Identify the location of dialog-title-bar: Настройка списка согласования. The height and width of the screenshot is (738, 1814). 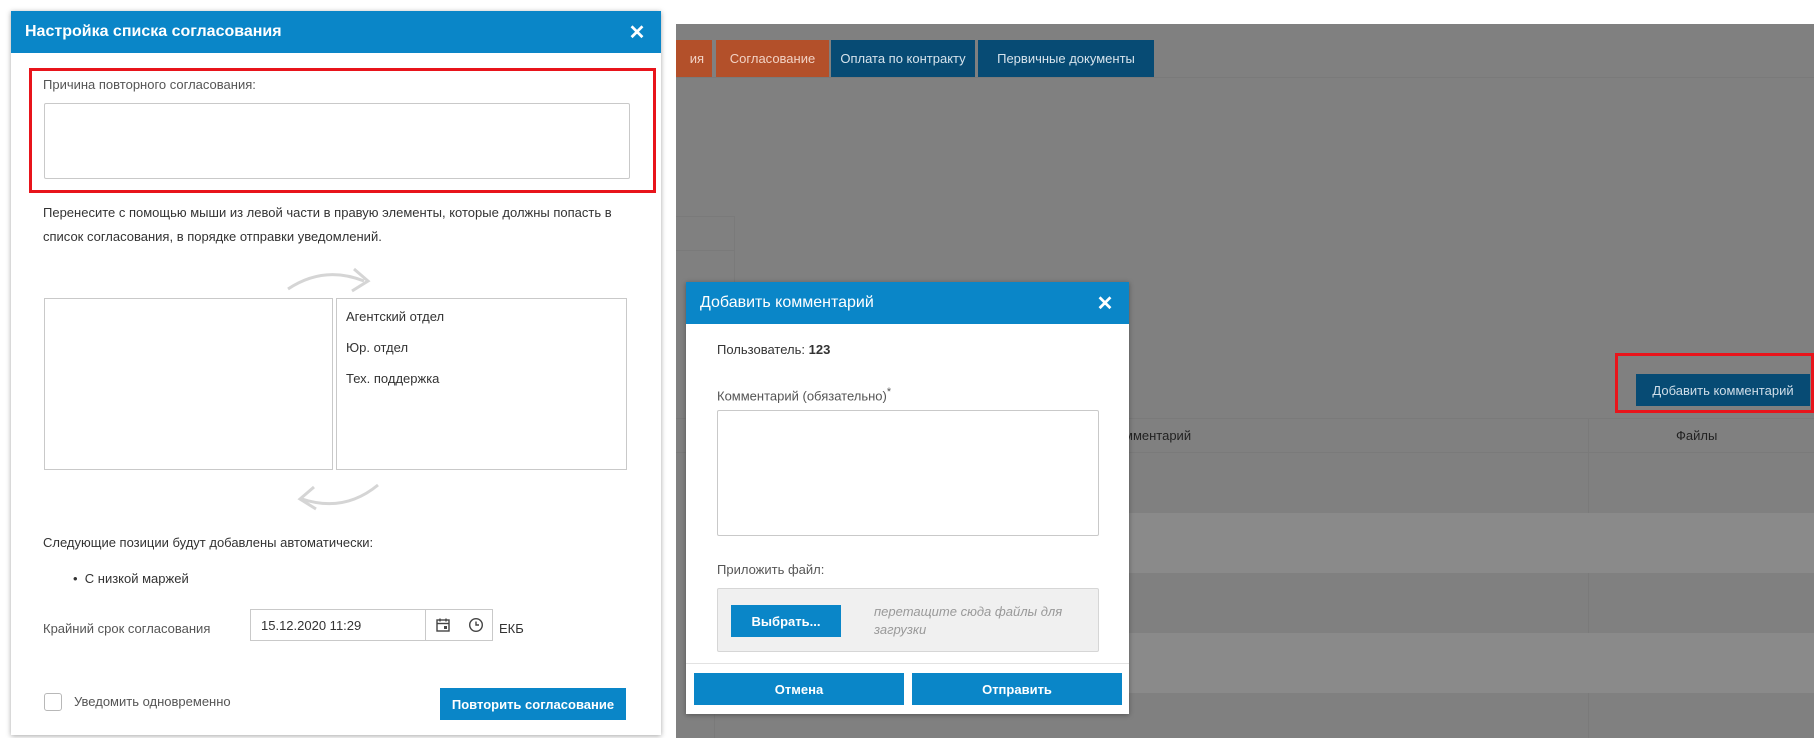
(336, 32).